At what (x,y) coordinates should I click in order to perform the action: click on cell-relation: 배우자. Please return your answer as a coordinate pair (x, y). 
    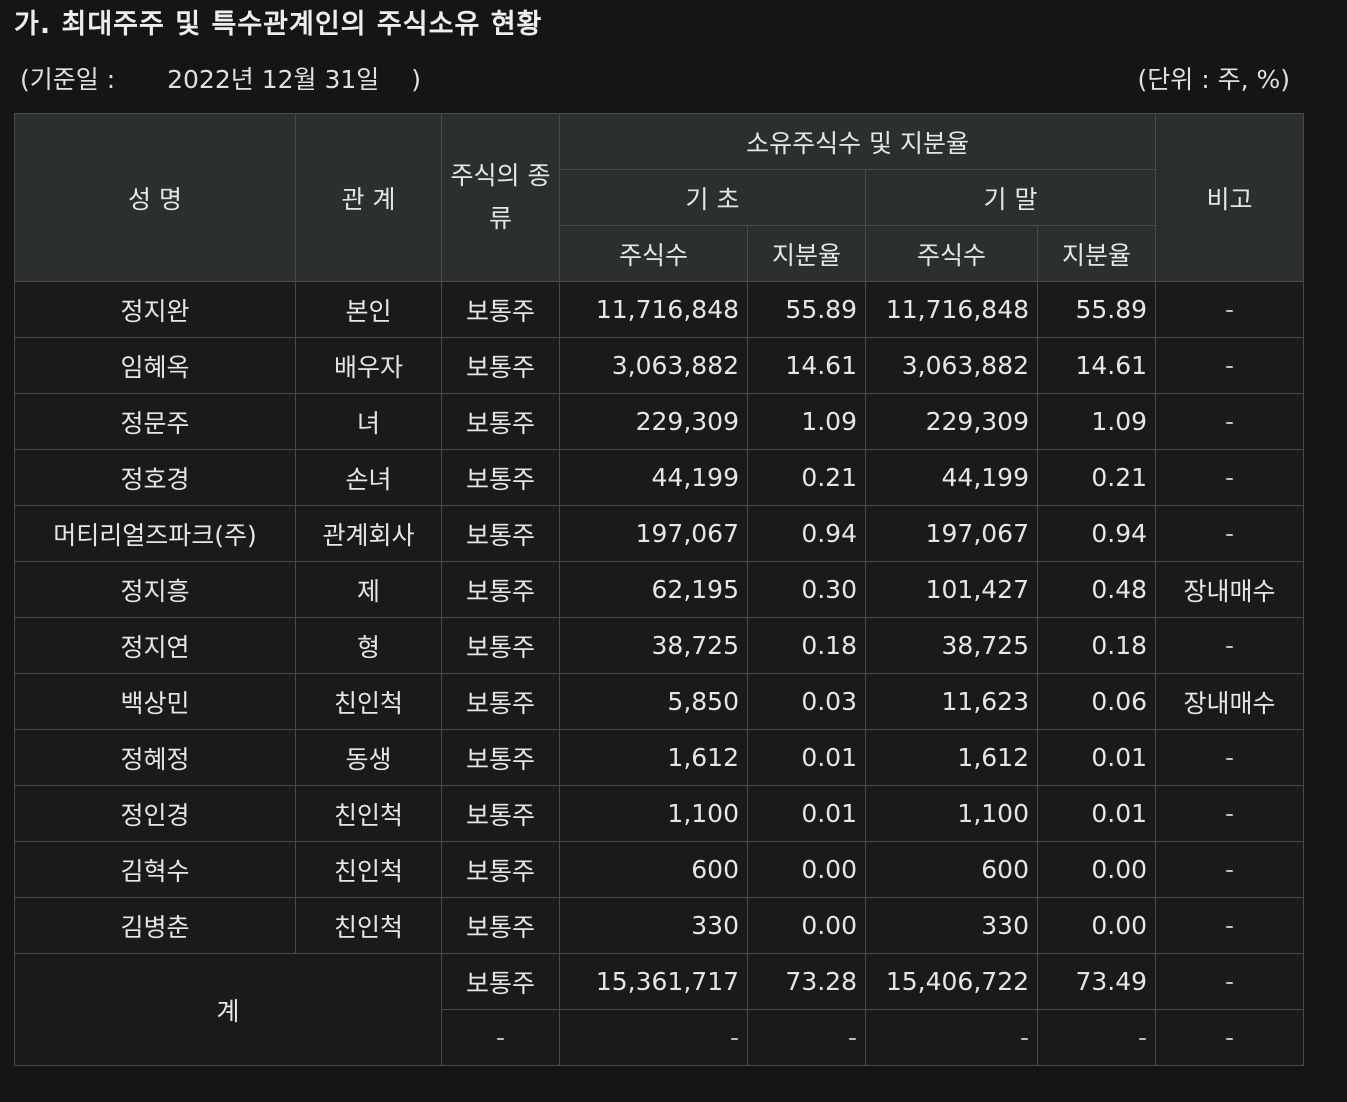
    Looking at the image, I should click on (368, 365).